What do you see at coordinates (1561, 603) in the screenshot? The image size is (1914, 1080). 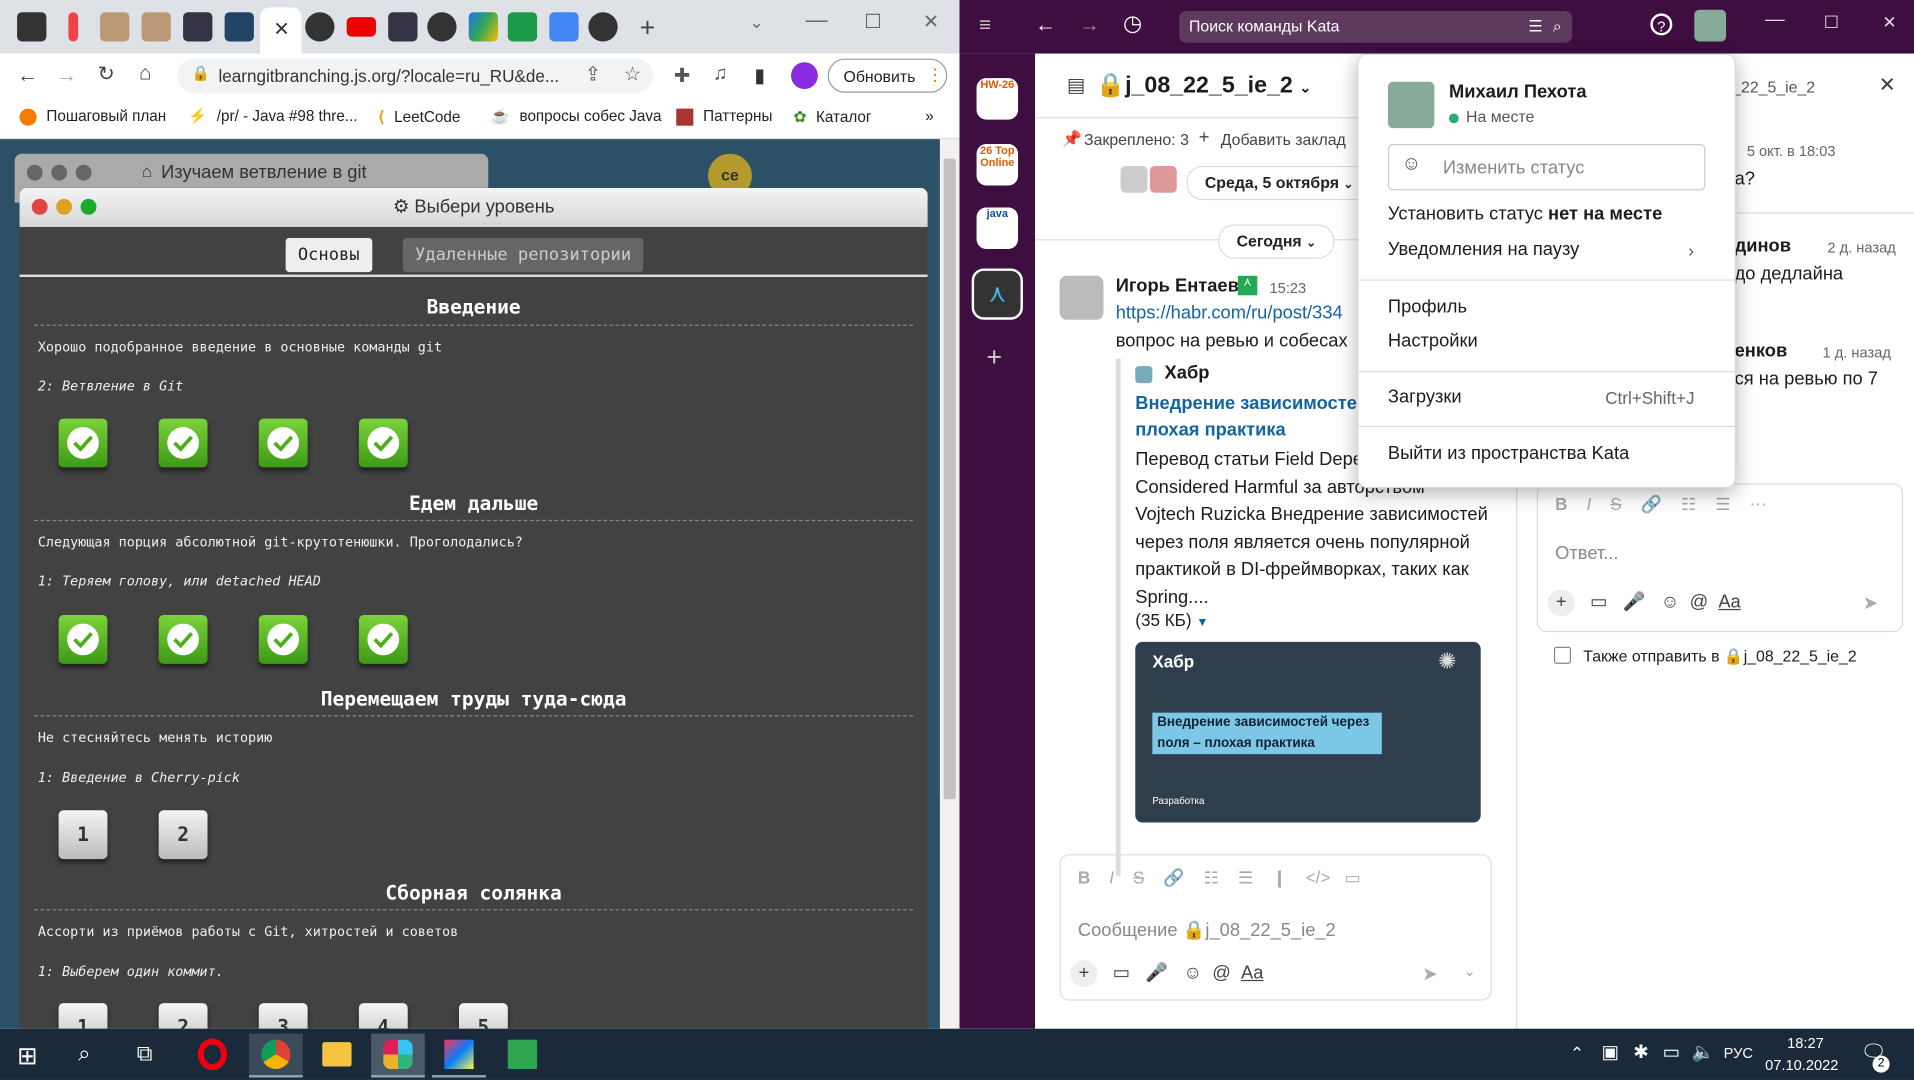 I see `plus-icon: +` at bounding box center [1561, 603].